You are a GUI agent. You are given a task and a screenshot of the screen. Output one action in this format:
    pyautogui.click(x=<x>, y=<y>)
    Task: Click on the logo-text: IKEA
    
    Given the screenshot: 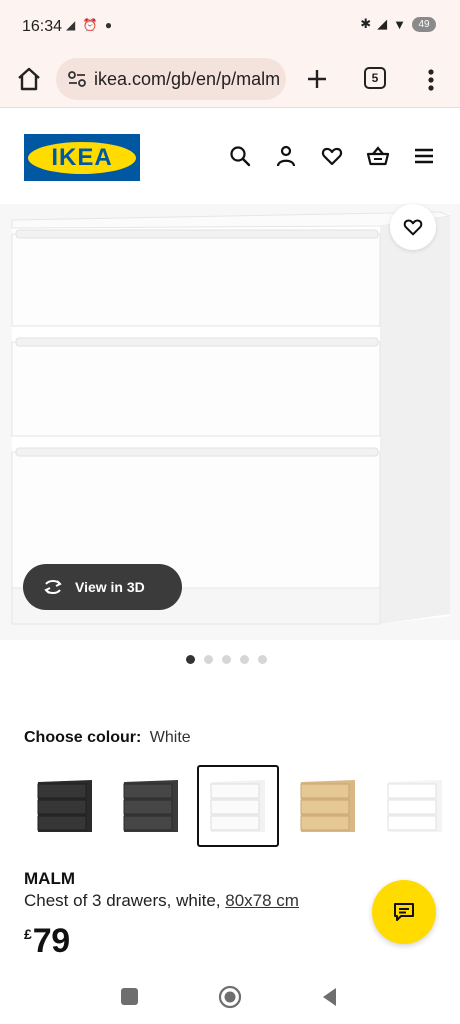 What is the action you would take?
    pyautogui.click(x=82, y=157)
    